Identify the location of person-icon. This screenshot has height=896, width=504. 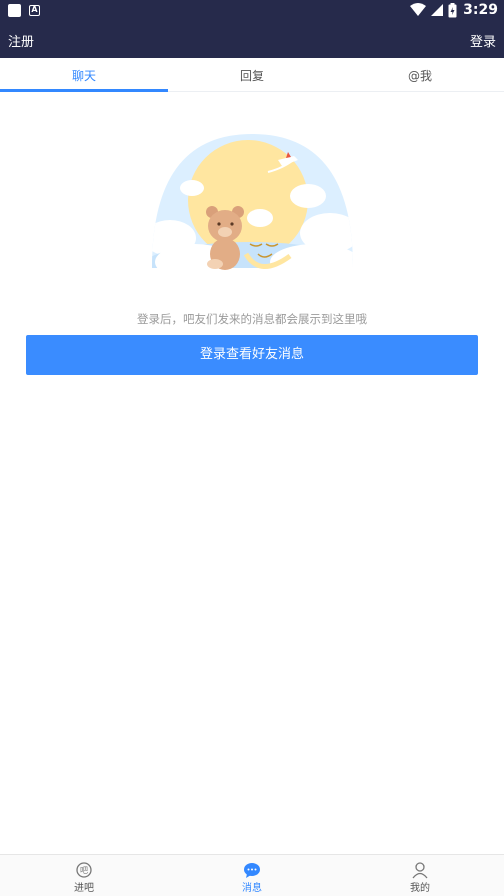
(420, 870).